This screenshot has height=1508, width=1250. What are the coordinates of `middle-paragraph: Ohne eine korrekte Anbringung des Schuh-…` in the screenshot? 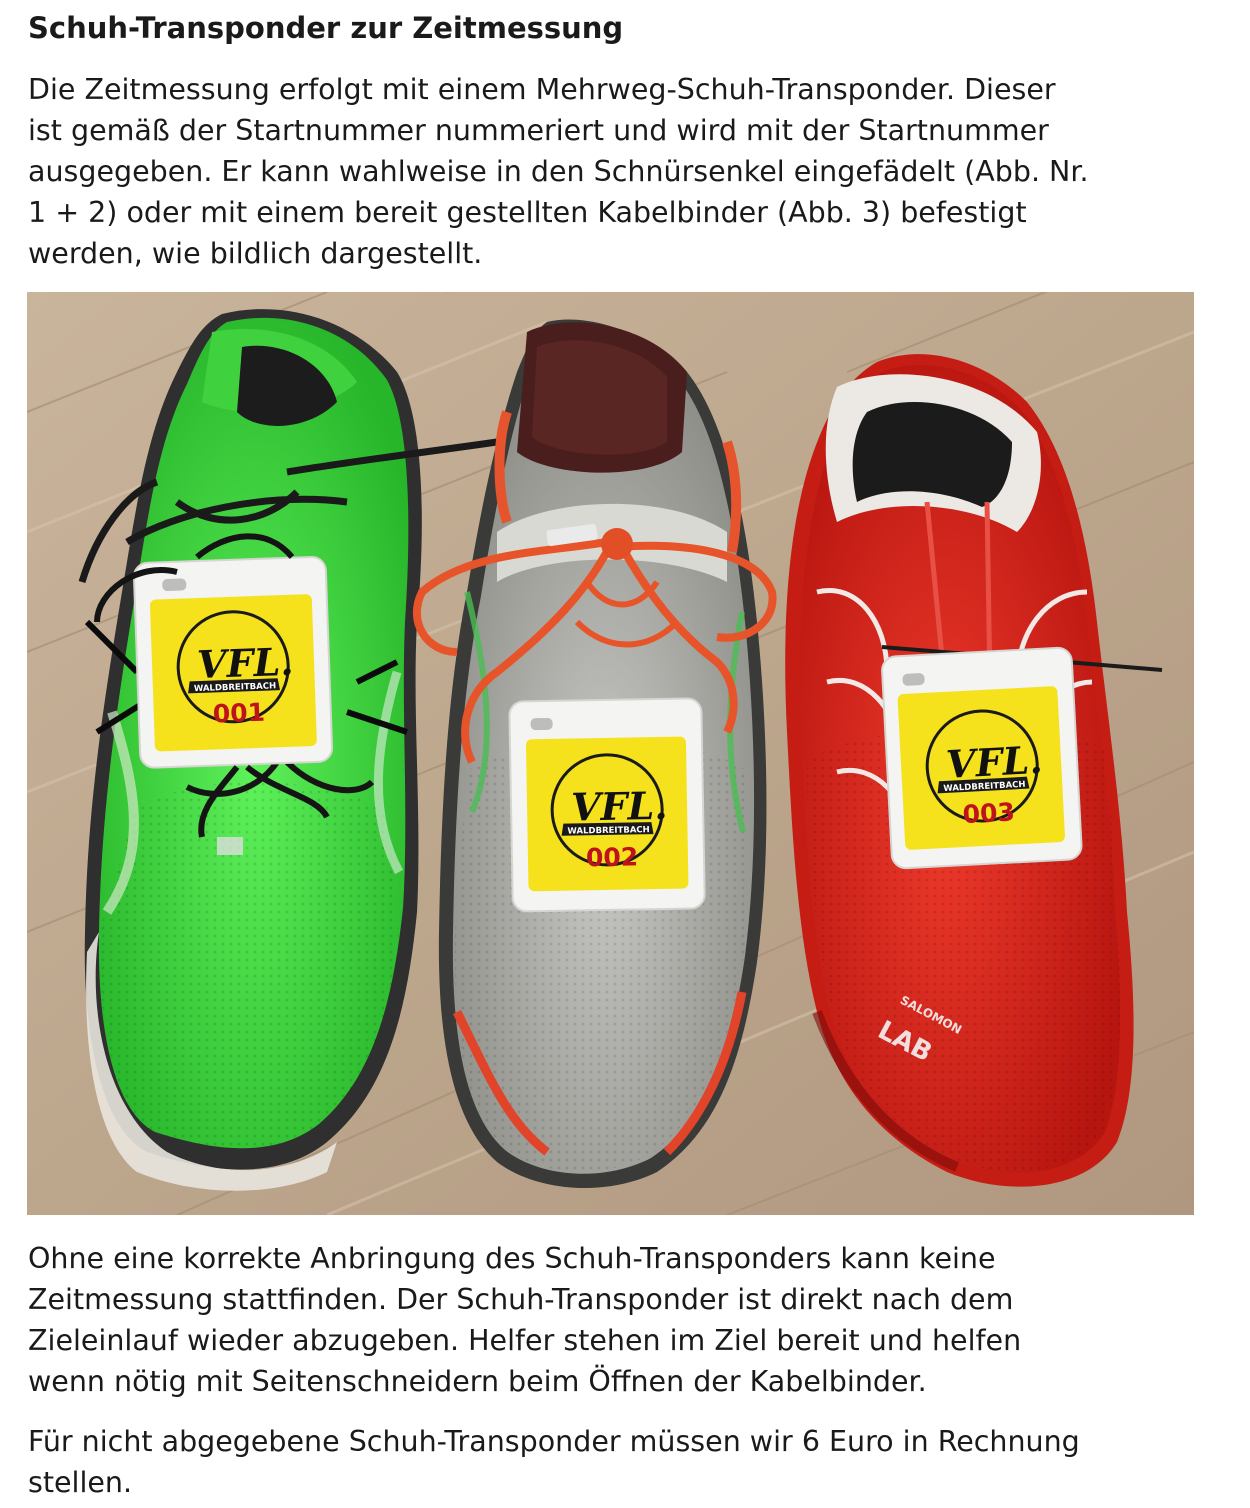 It's located at (628, 1320).